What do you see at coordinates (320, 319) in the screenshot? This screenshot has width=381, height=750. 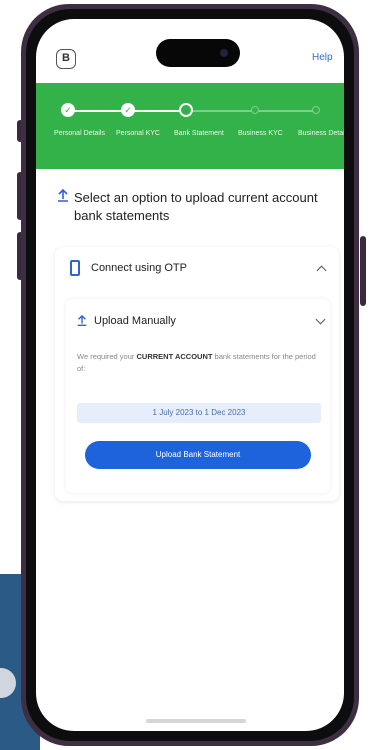 I see `chevron-down-icon` at bounding box center [320, 319].